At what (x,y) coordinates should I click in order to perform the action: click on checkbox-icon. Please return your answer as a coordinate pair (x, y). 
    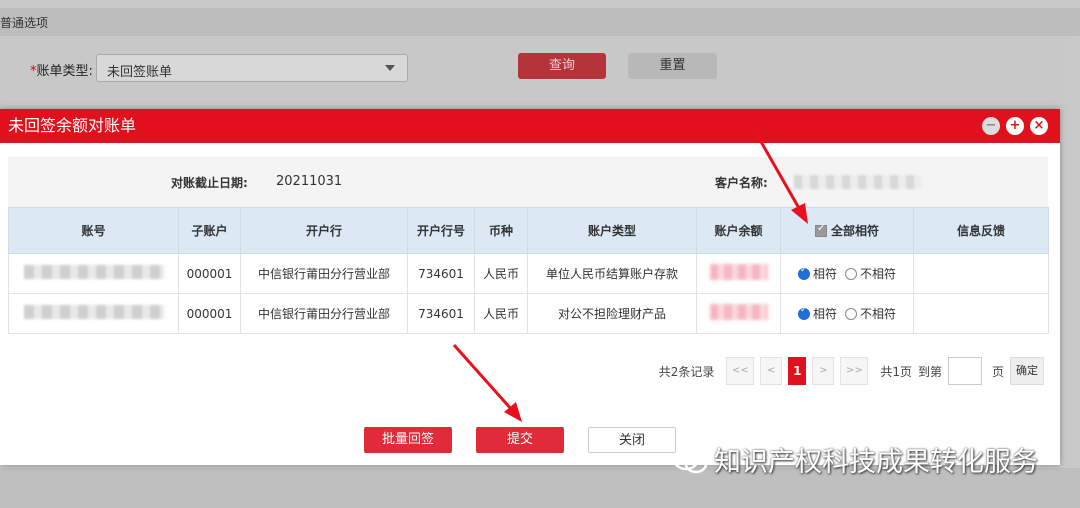
    Looking at the image, I should click on (820, 230).